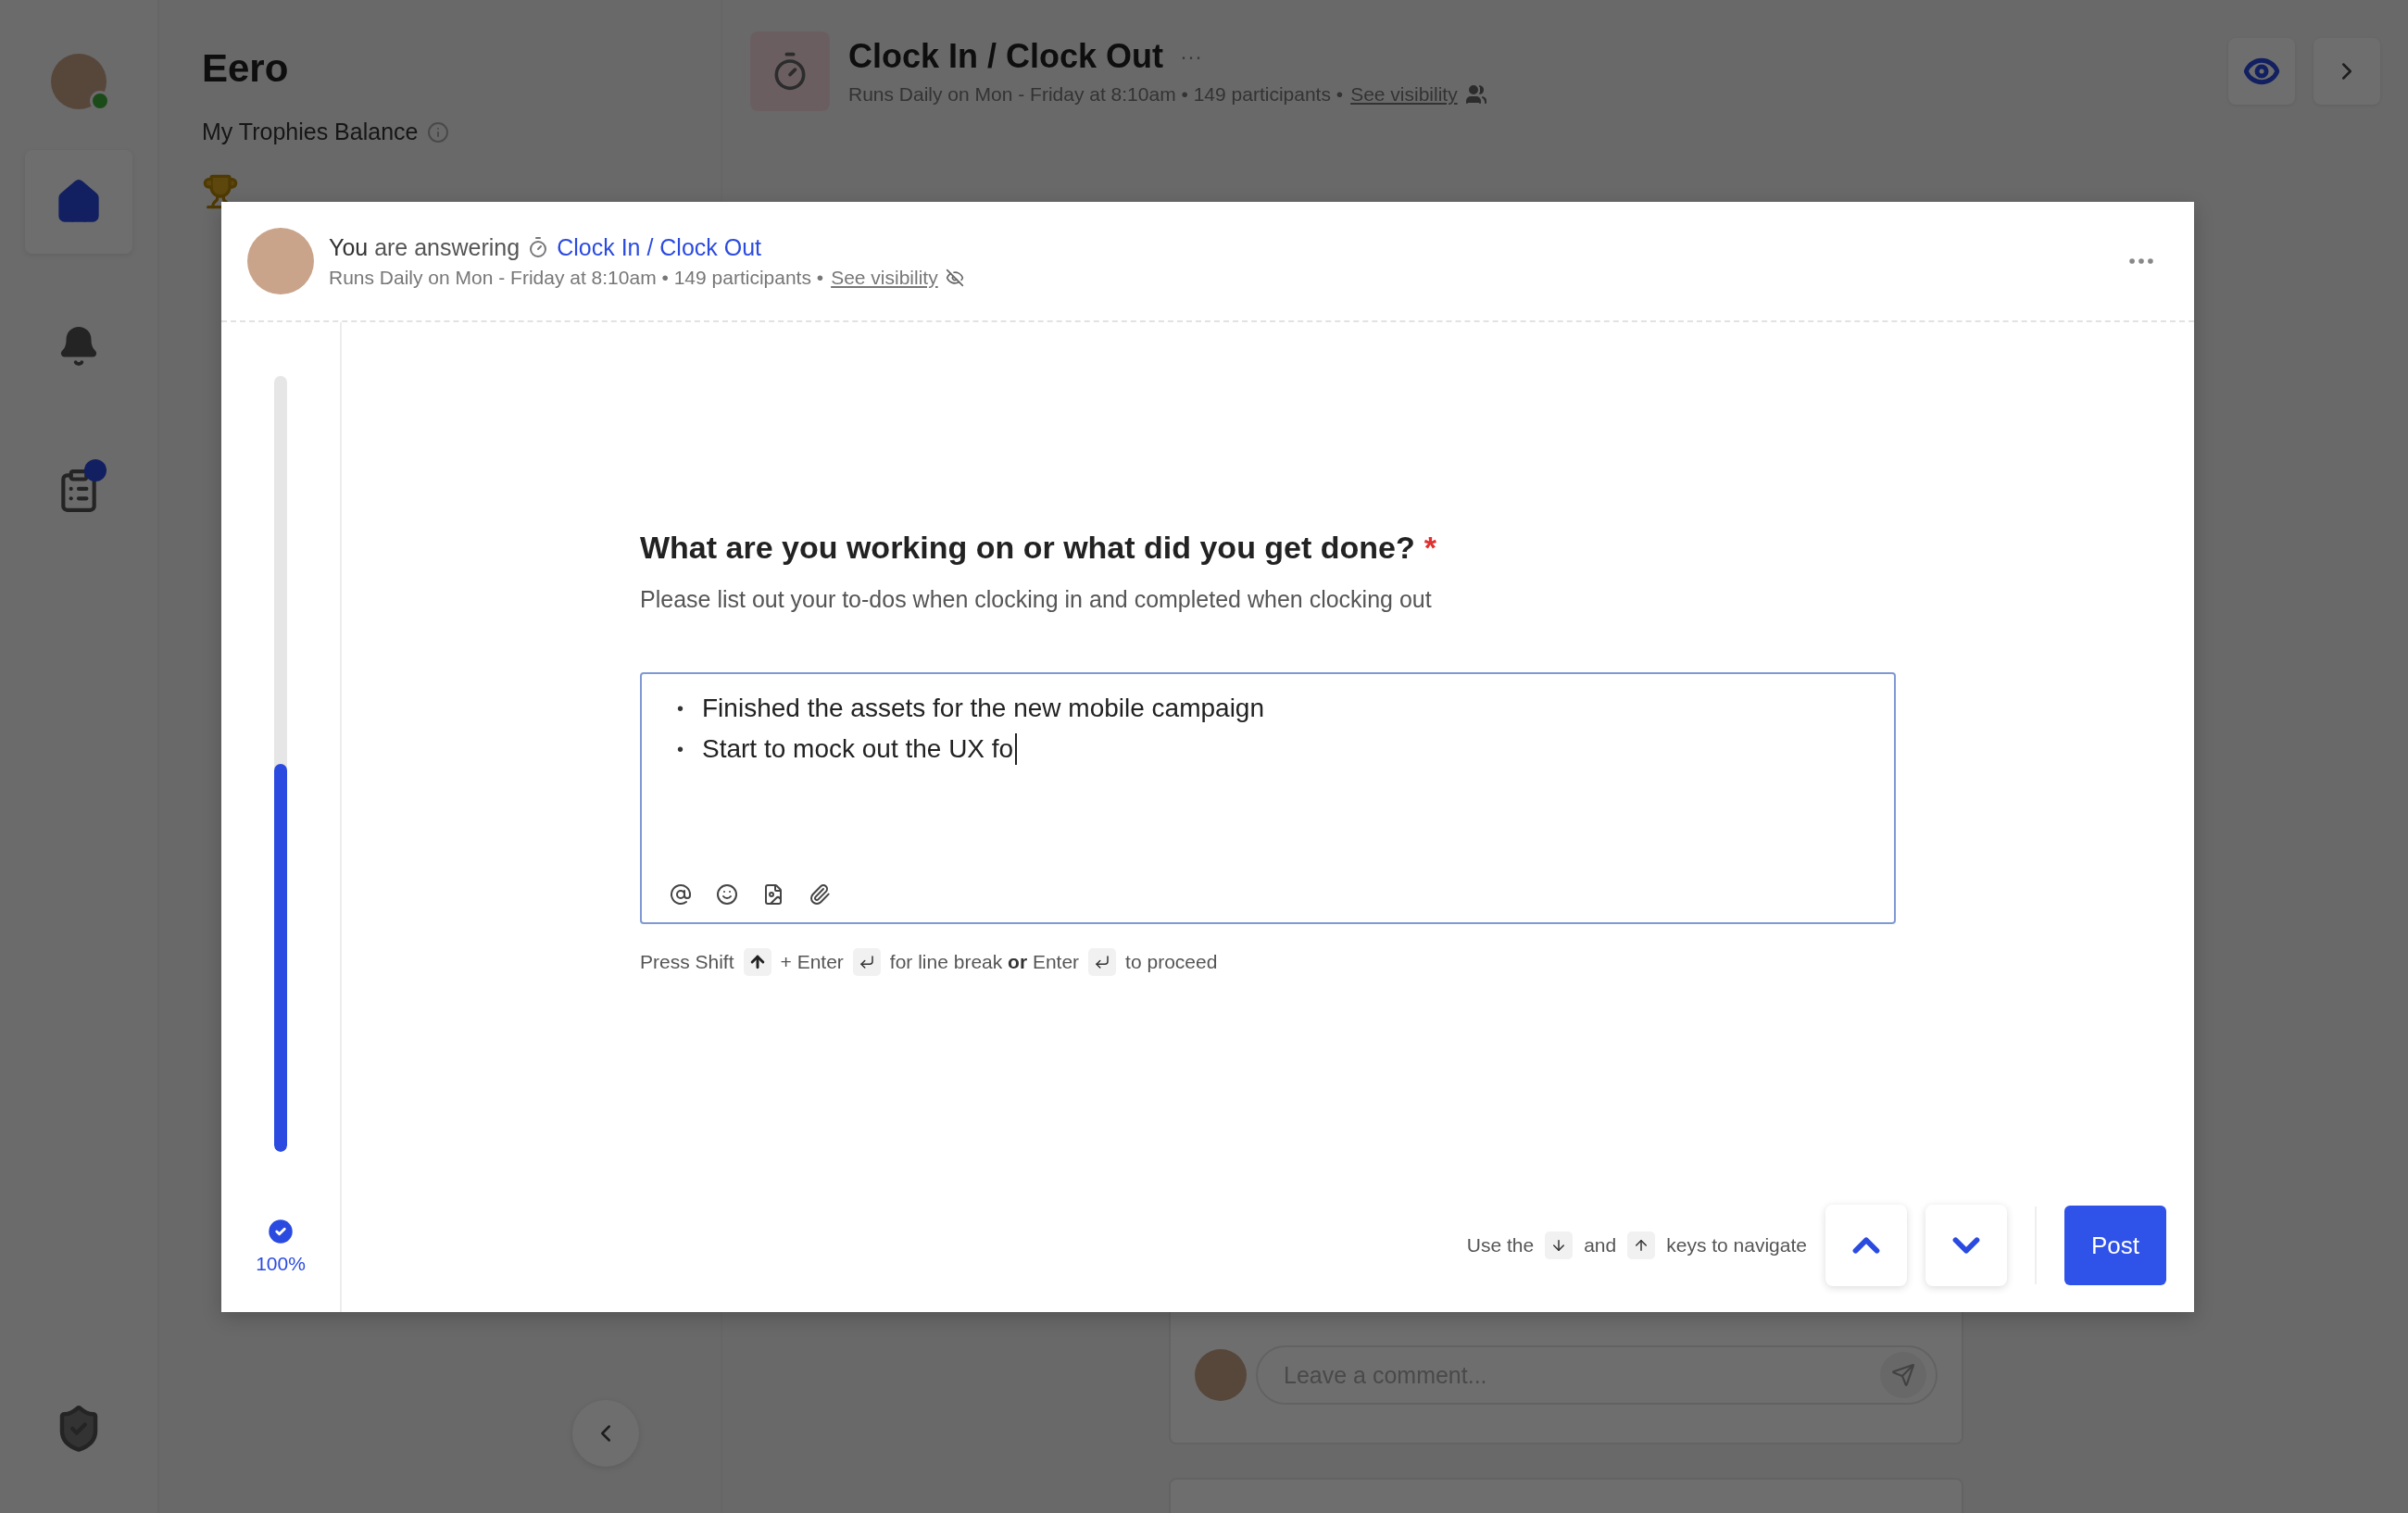  I want to click on panel-title: Eero, so click(246, 68).